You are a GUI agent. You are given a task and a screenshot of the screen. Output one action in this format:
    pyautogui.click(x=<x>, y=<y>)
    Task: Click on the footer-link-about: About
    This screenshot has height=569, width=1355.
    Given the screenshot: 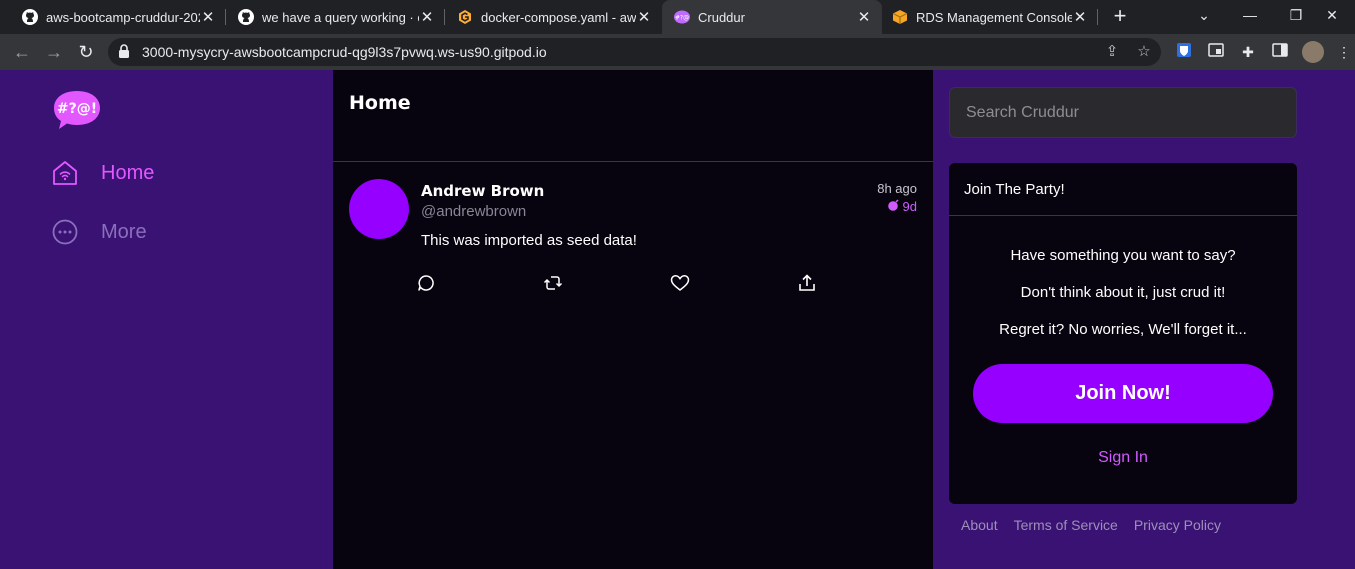 What is the action you would take?
    pyautogui.click(x=979, y=525)
    